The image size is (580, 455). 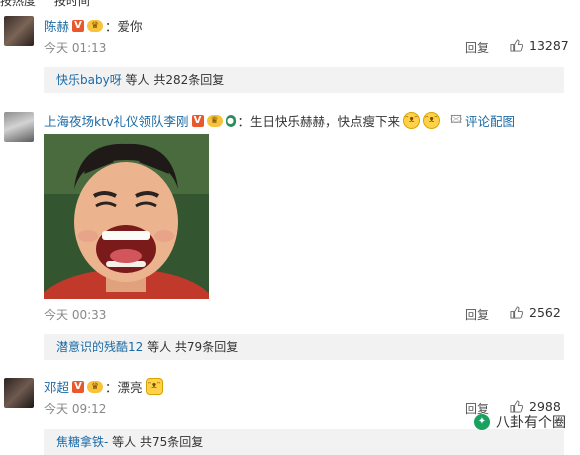 I want to click on pic-comment-link: 评论配图, so click(x=490, y=120).